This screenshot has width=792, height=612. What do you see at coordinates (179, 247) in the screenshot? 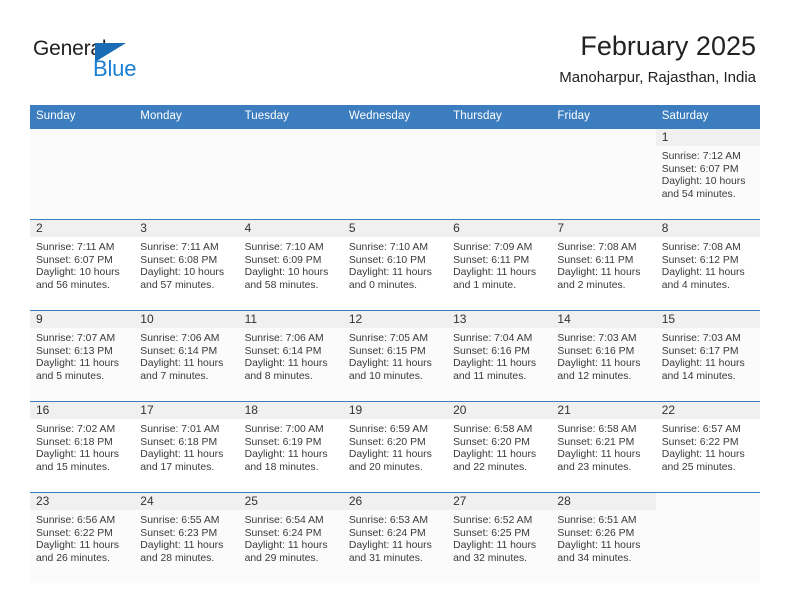
I see `sunrise-text: Sunrise: 7:11 AM` at bounding box center [179, 247].